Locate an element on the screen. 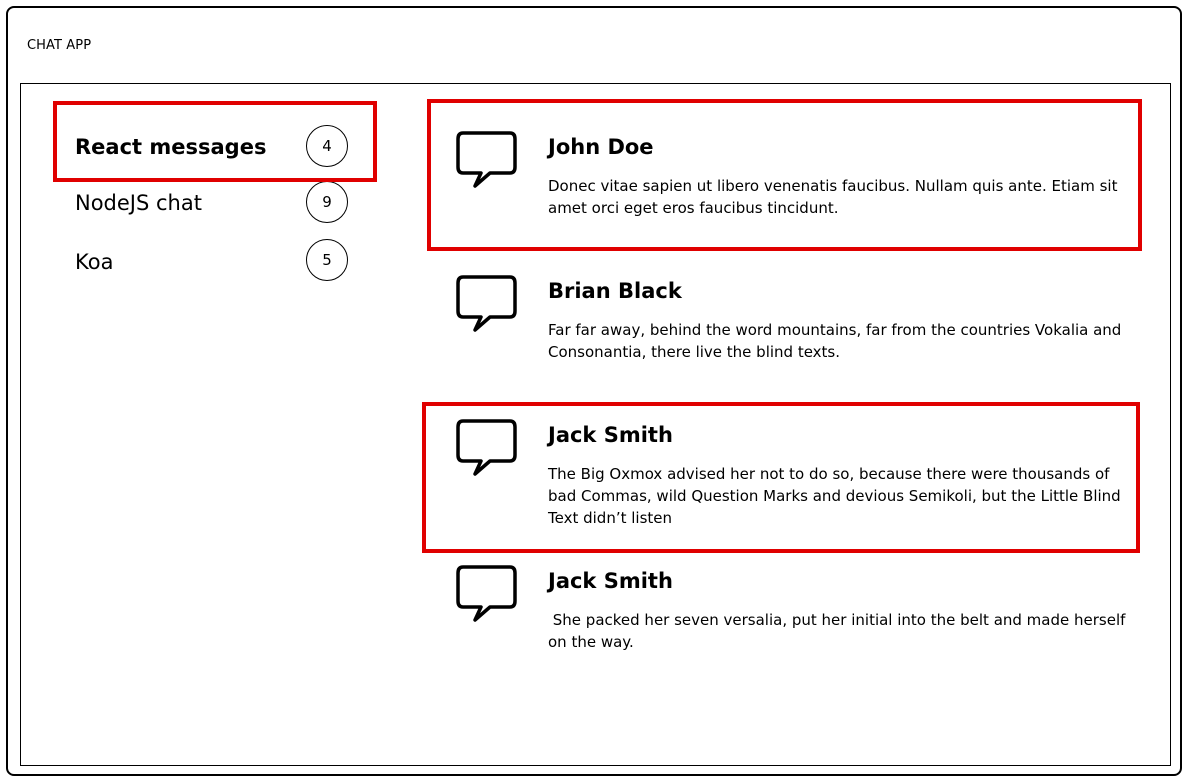  channel-item-react-messages: React messages is located at coordinates (170, 147).